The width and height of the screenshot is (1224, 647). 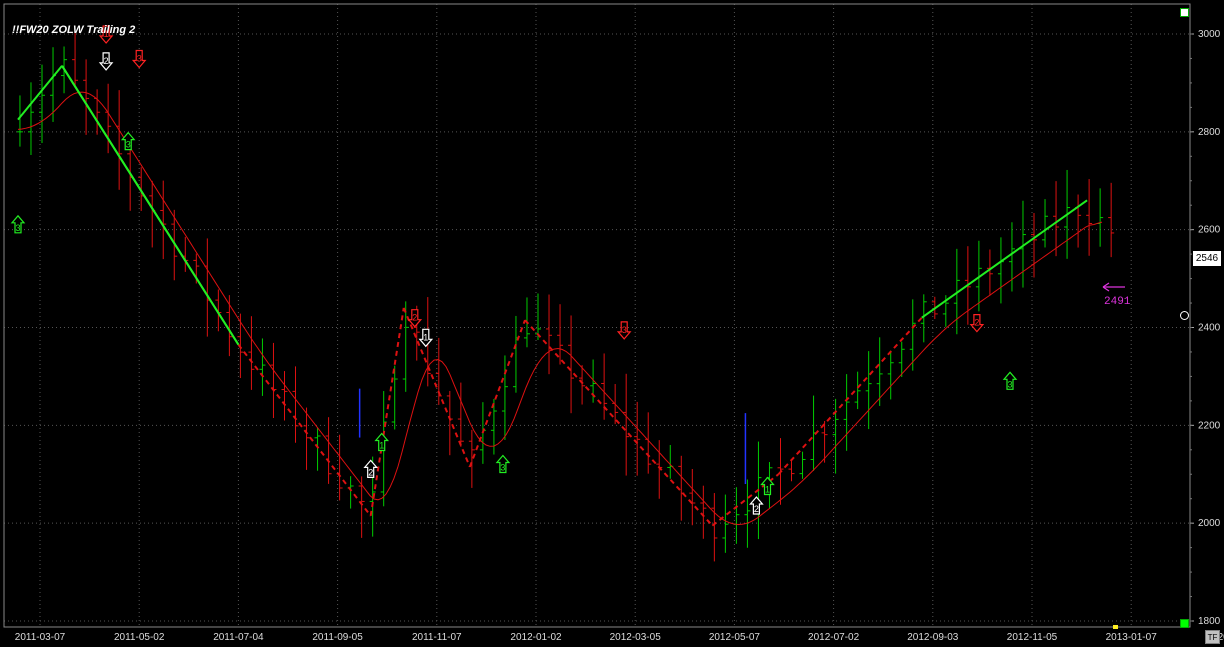 What do you see at coordinates (139, 637) in the screenshot?
I see `x-tick-label: 2011-05-02` at bounding box center [139, 637].